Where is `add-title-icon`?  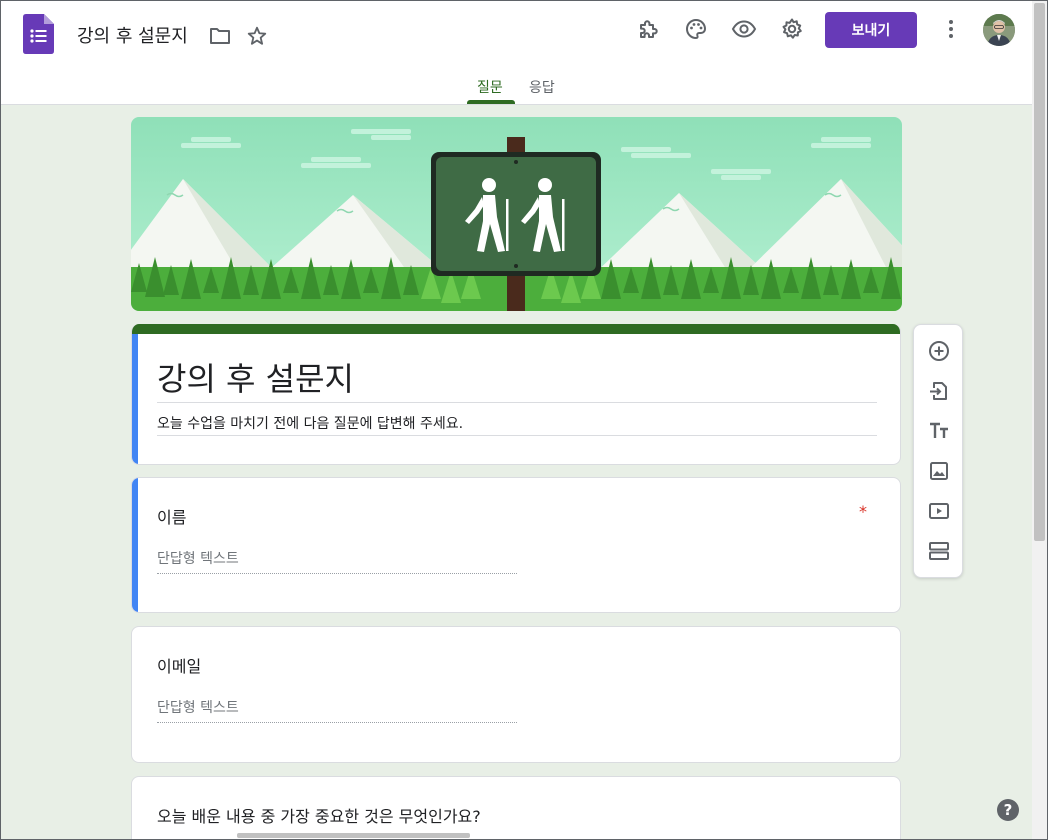 add-title-icon is located at coordinates (939, 431).